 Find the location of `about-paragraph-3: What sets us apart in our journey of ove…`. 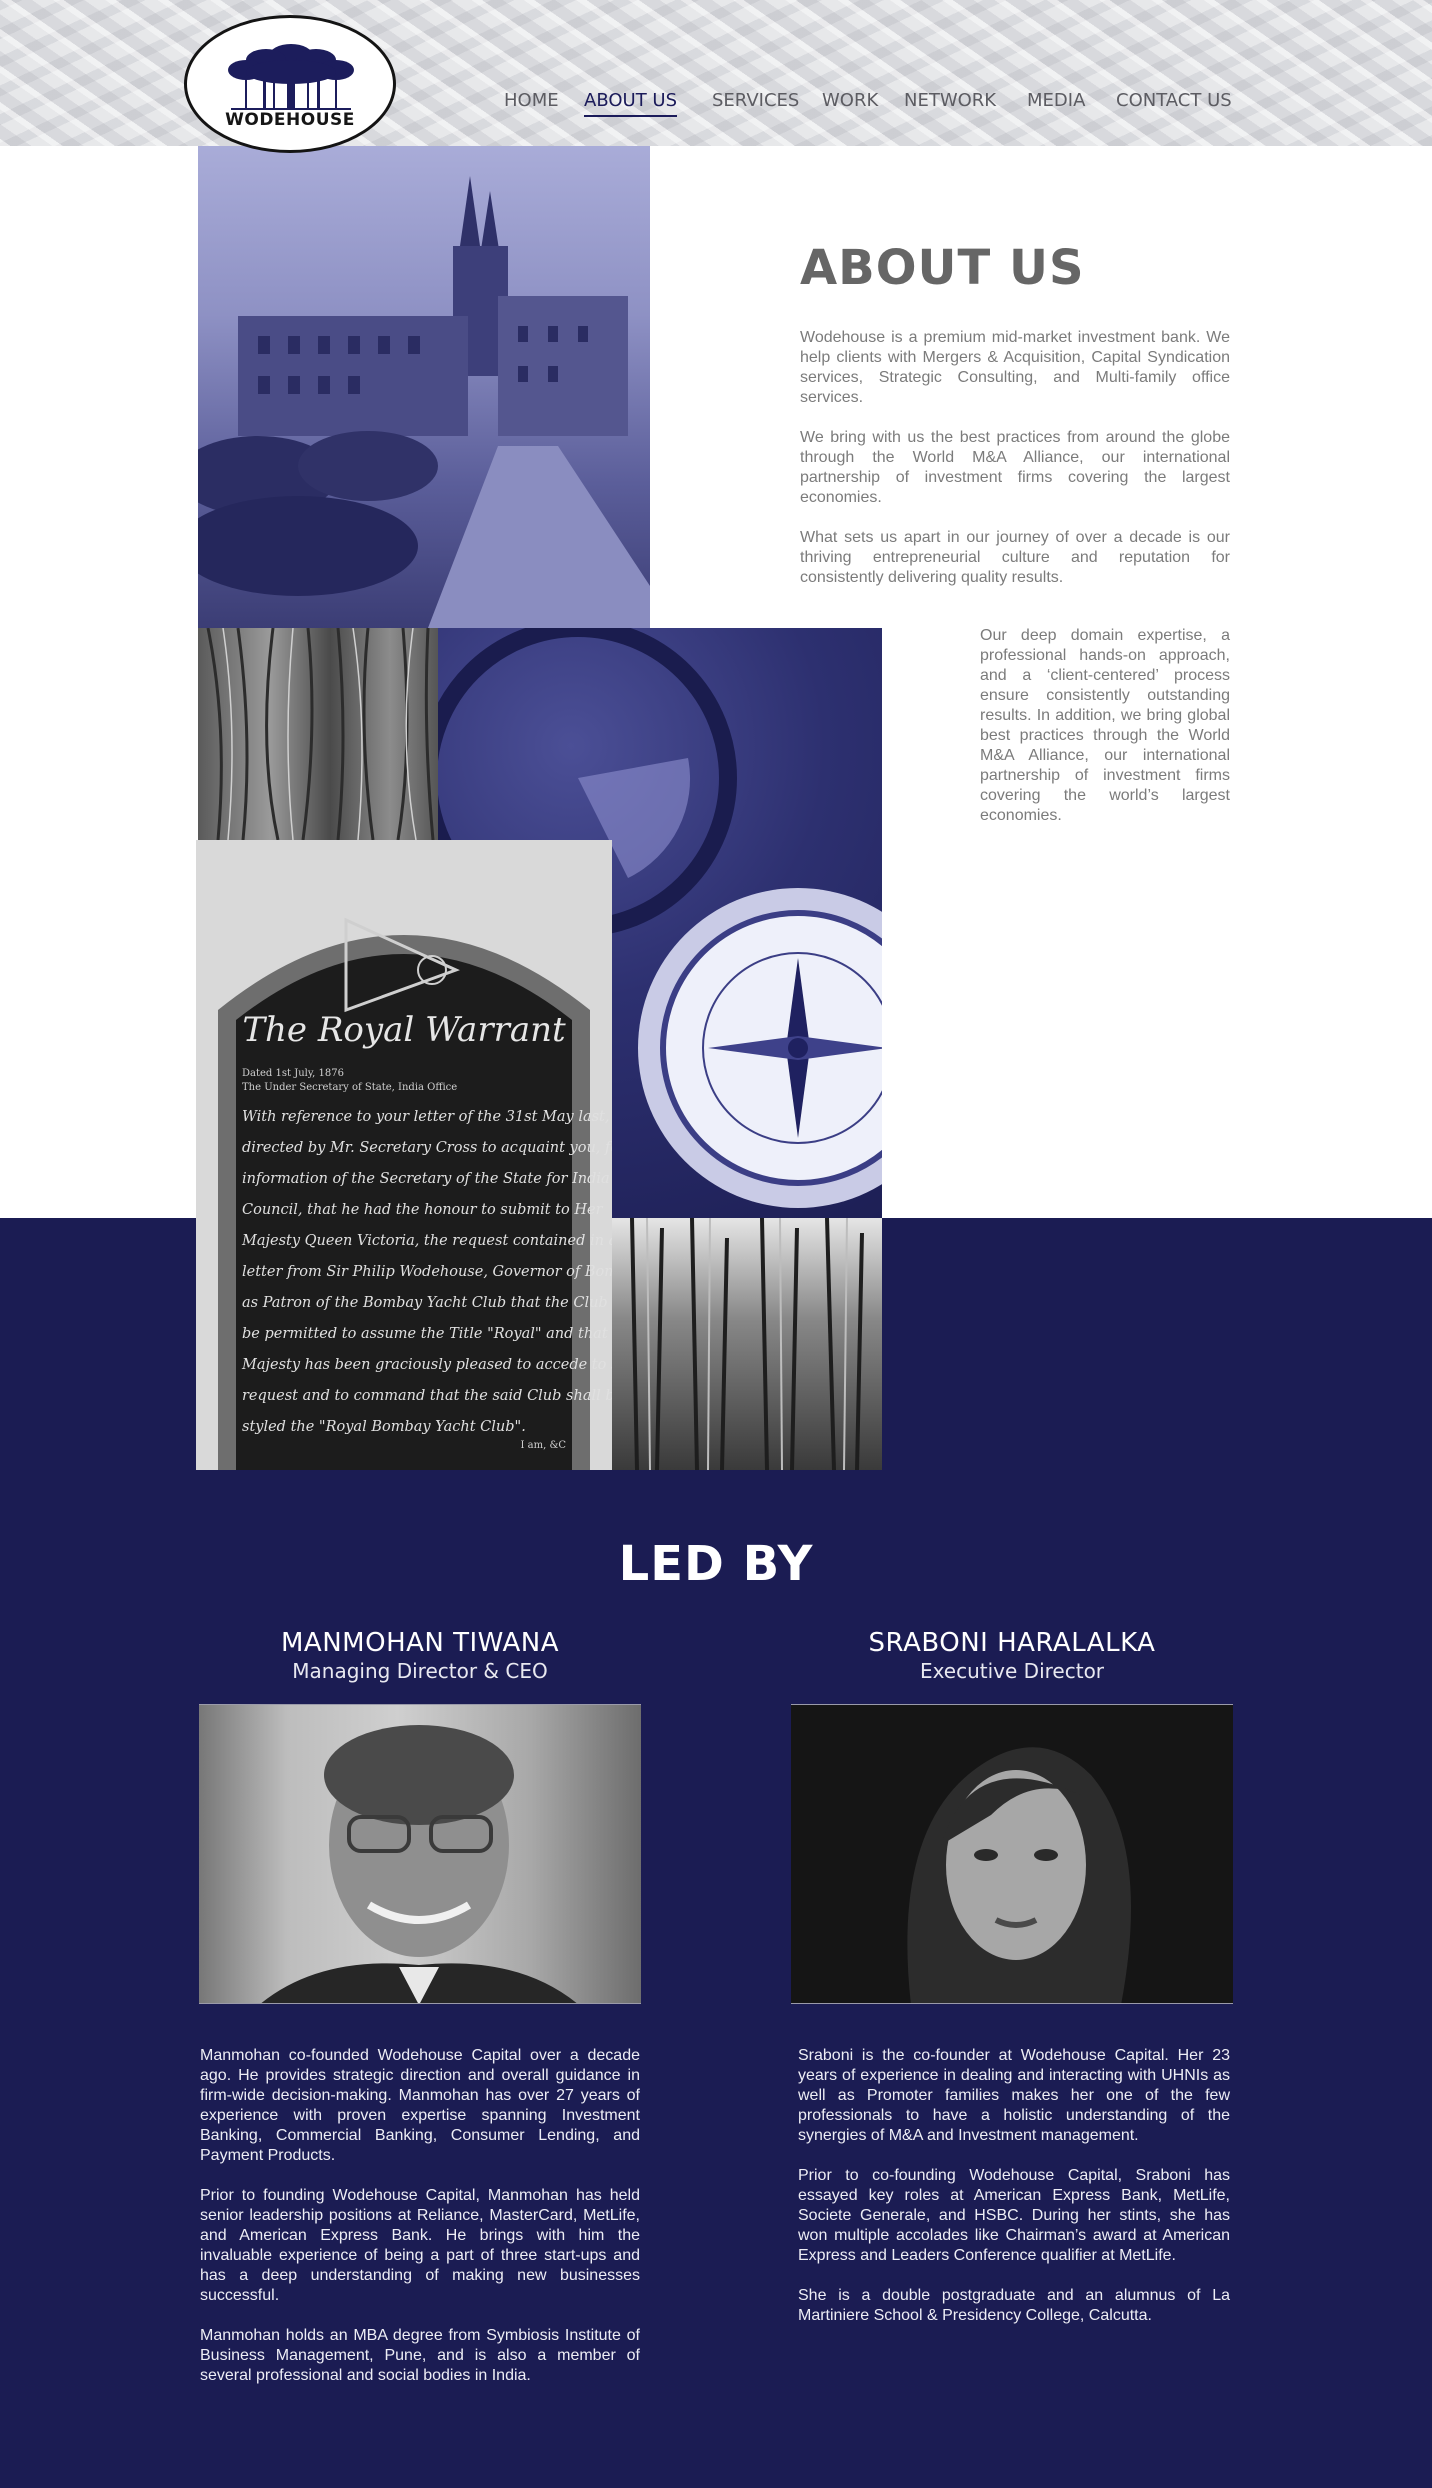

about-paragraph-3: What sets us apart in our journey of ove… is located at coordinates (1015, 557).